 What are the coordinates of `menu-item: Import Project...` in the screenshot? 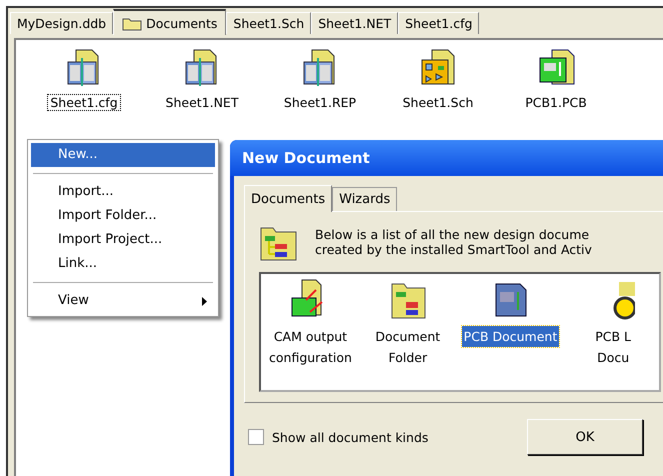 It's located at (123, 240).